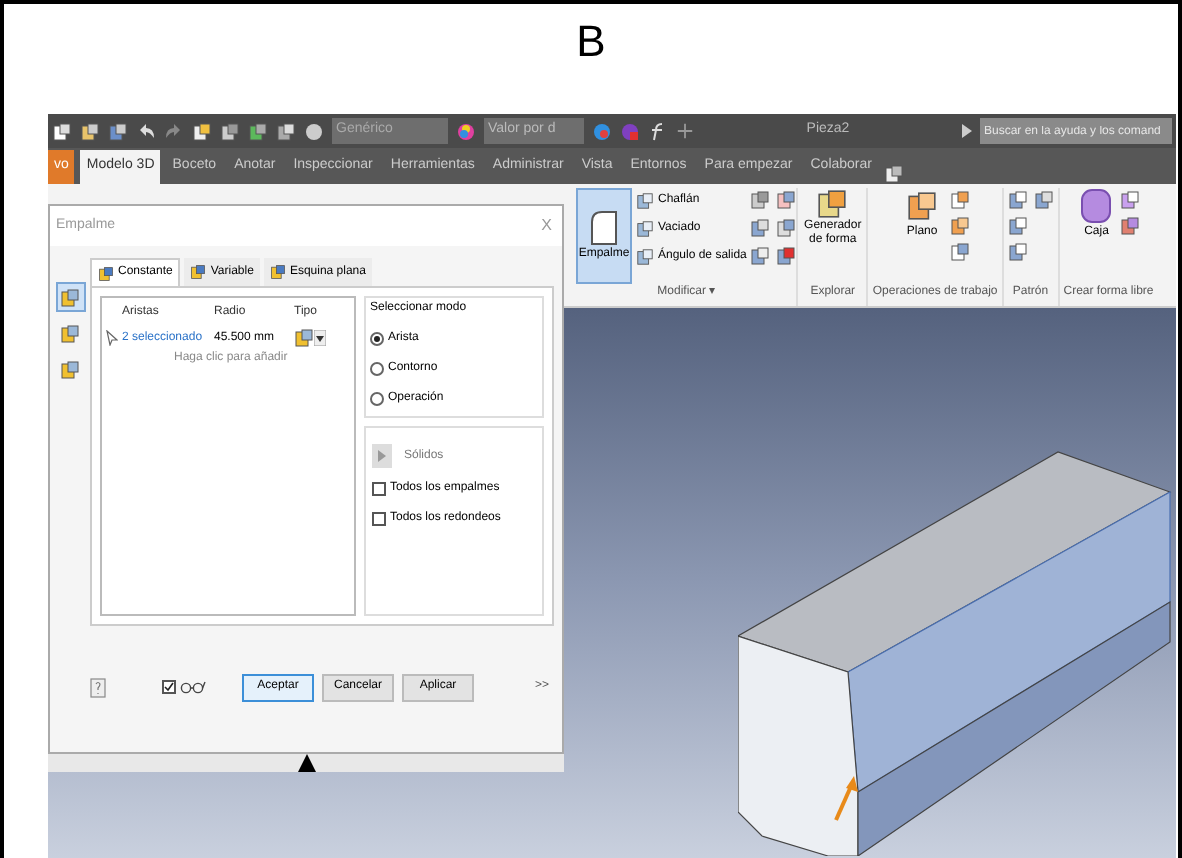  What do you see at coordinates (174, 131) in the screenshot?
I see `redo-icon` at bounding box center [174, 131].